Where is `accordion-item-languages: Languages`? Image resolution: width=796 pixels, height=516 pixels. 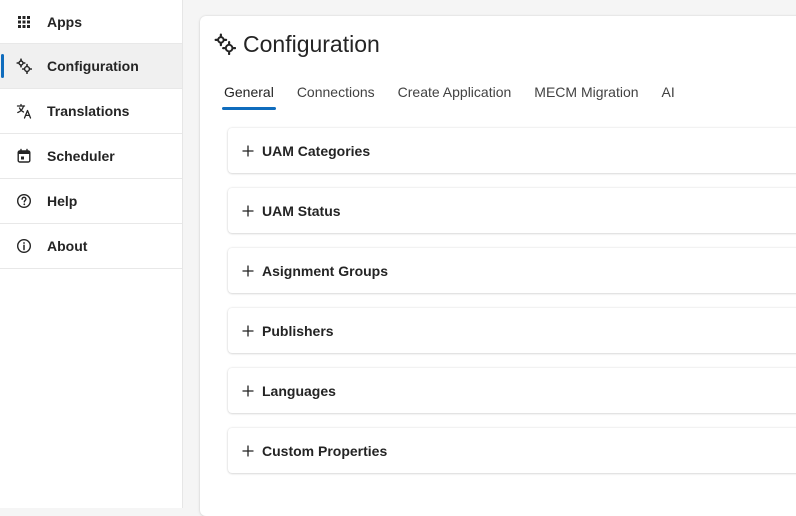
accordion-item-languages: Languages is located at coordinates (512, 390).